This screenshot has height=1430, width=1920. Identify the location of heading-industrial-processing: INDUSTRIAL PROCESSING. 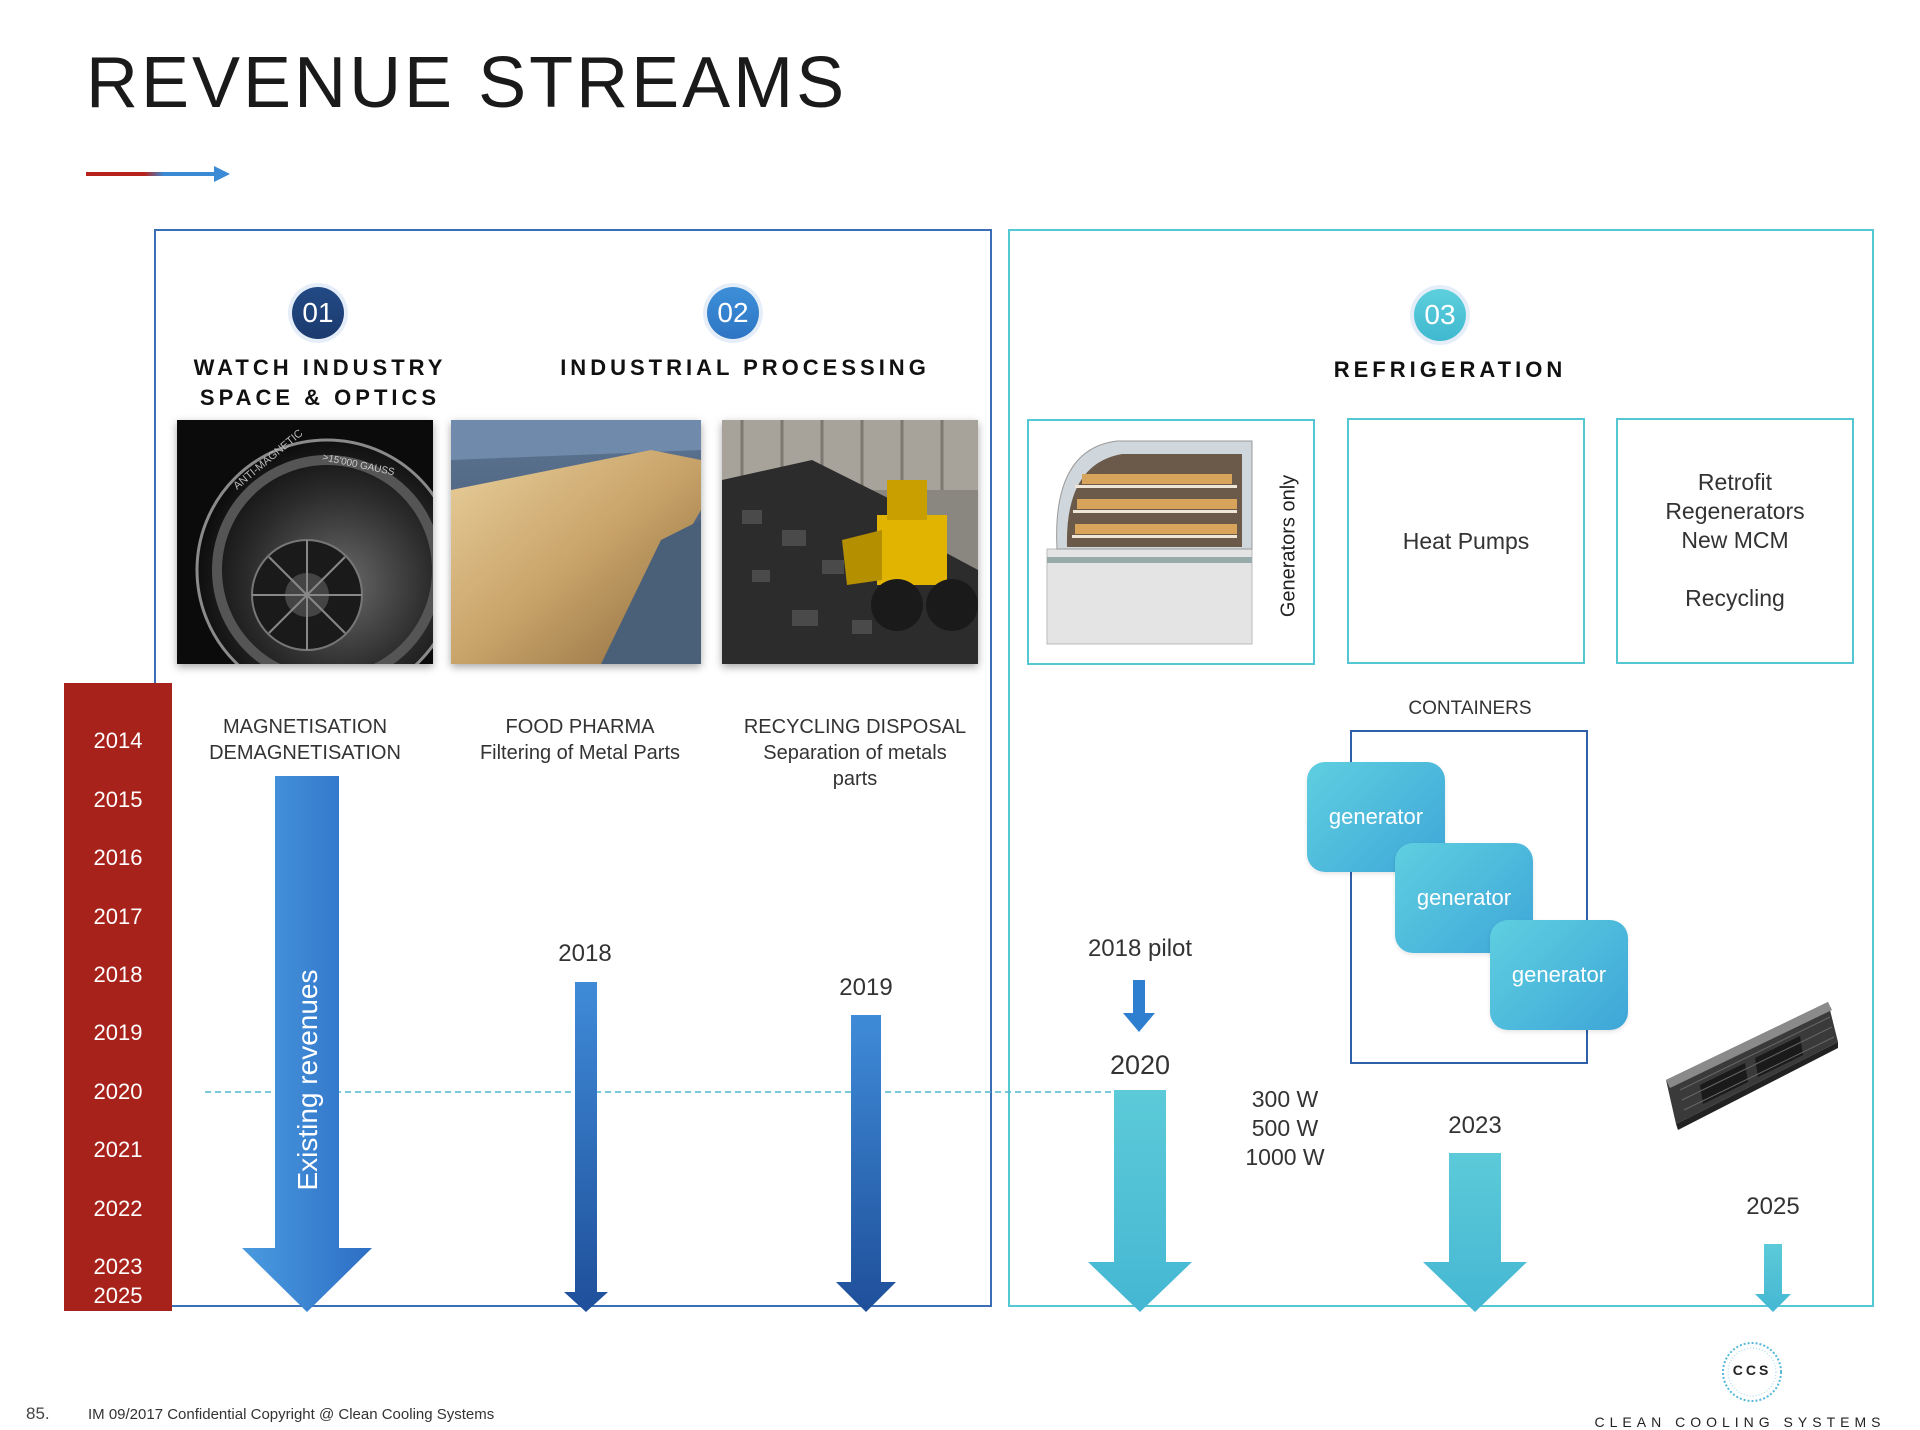
(745, 367).